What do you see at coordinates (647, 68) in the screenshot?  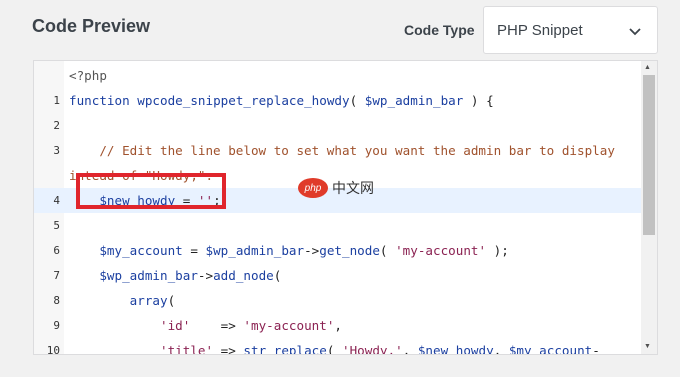 I see `scroll-up-icon: ▲` at bounding box center [647, 68].